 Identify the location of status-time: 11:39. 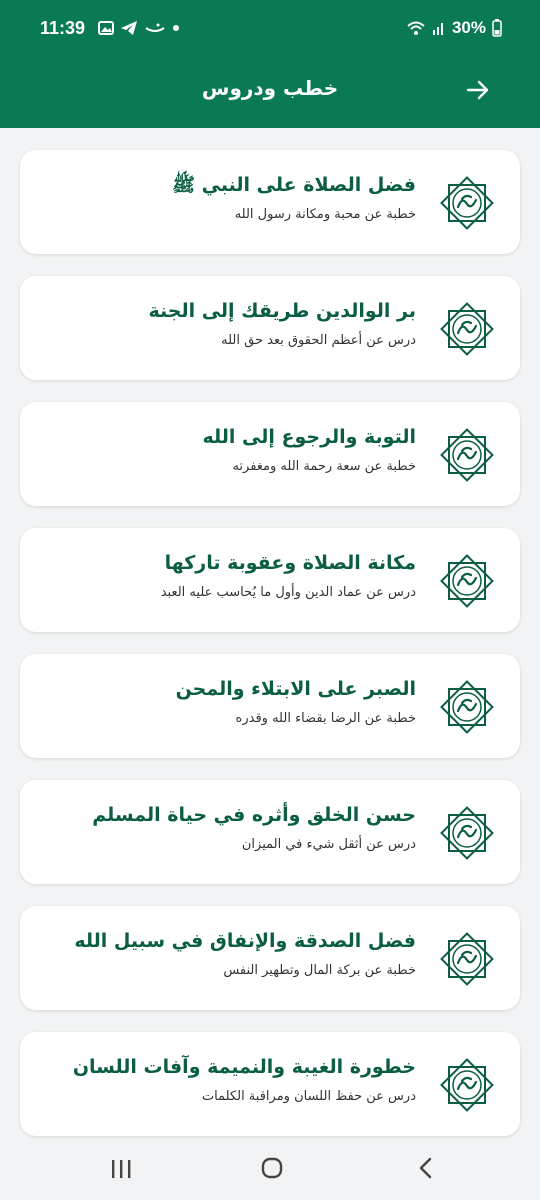
(63, 28).